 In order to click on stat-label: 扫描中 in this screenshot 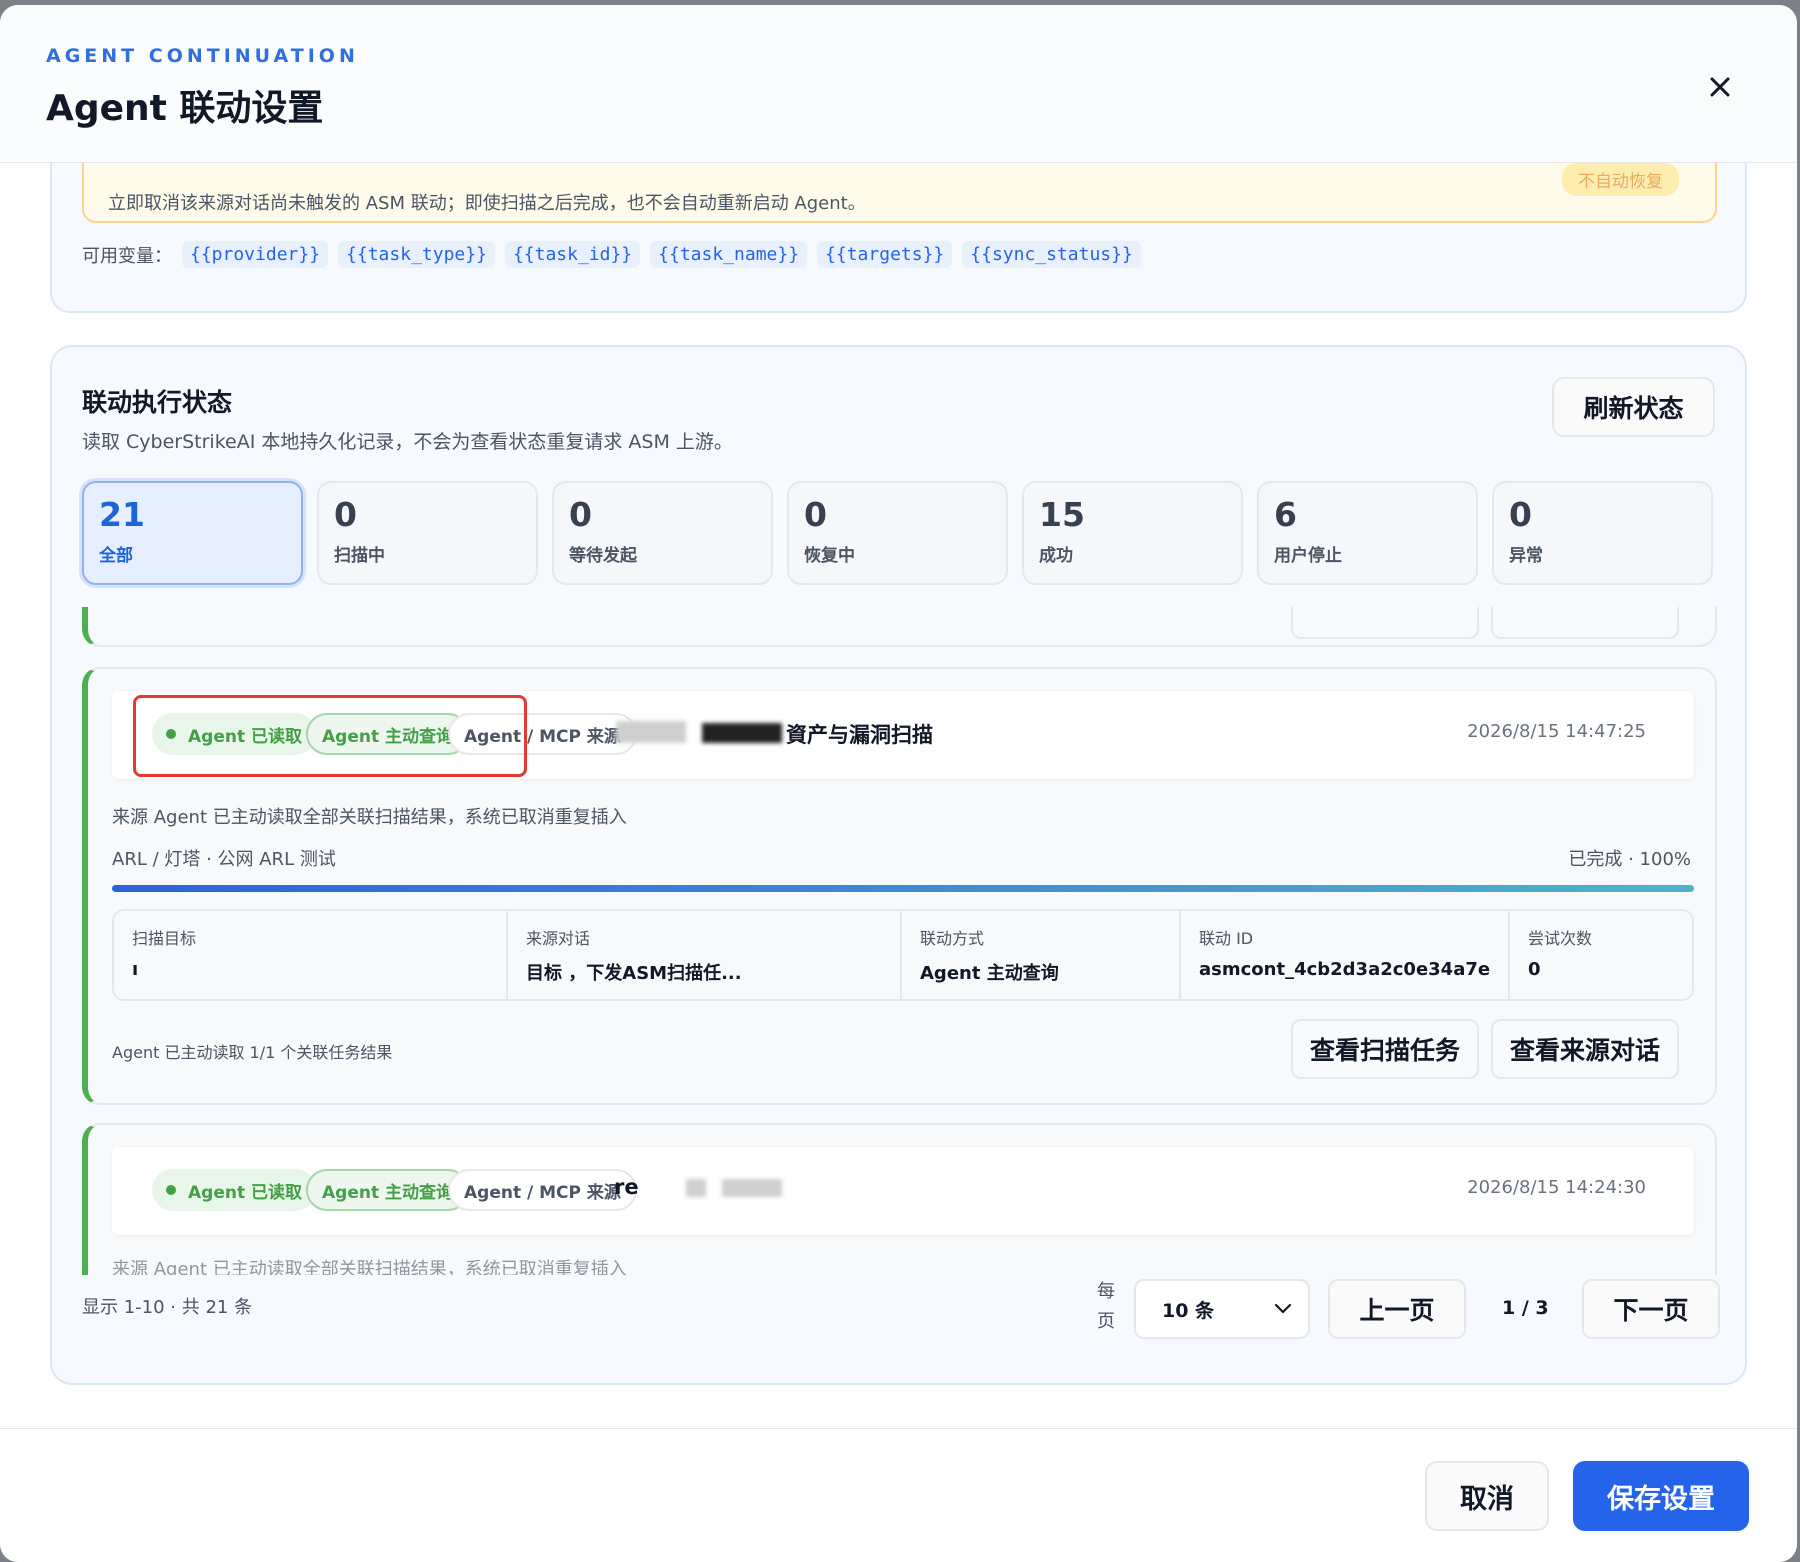, I will do `click(359, 556)`.